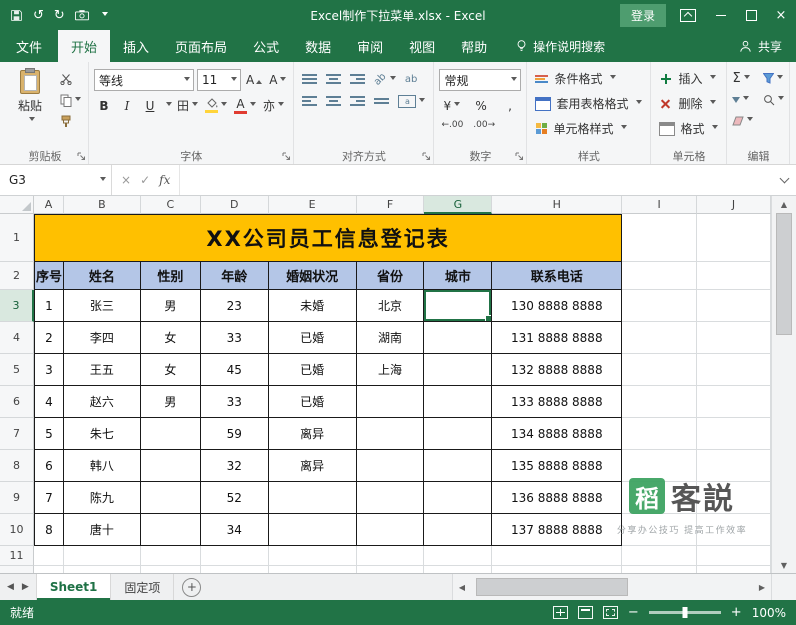  Describe the element at coordinates (192, 587) in the screenshot. I see `new-sheet-button: +` at that location.